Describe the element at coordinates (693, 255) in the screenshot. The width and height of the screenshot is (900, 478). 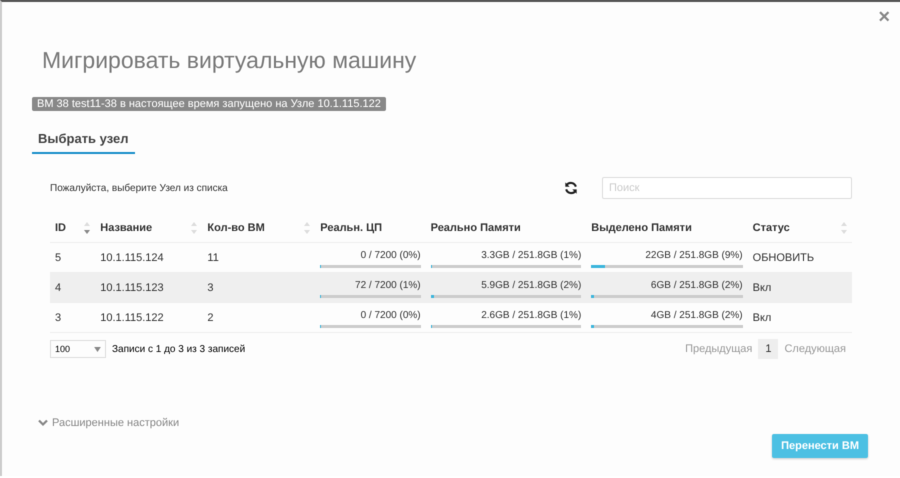
I see `usage-reading: 22GB / 251.8GB (9%)` at that location.